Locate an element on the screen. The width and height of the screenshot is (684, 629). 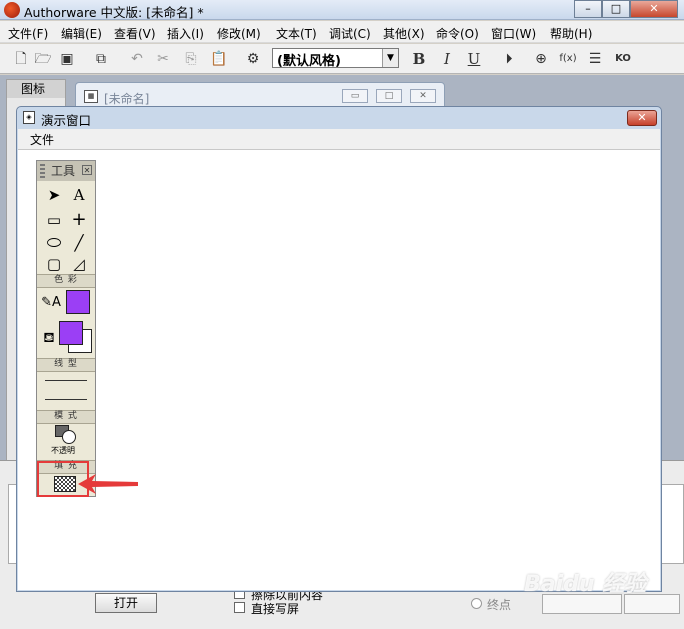
minimize-button: – is located at coordinates (588, 9).